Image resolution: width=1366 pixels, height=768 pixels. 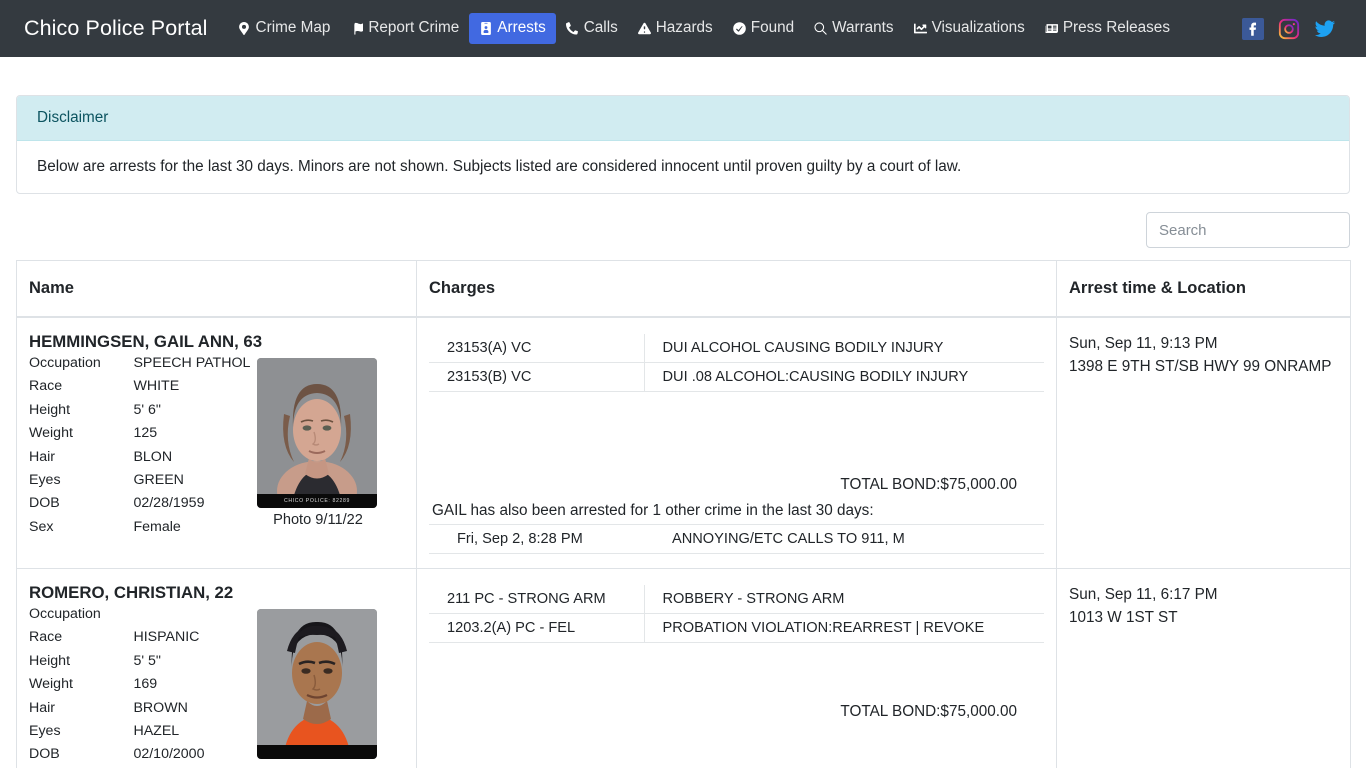 What do you see at coordinates (216, 289) in the screenshot?
I see `column-header-name: Name` at bounding box center [216, 289].